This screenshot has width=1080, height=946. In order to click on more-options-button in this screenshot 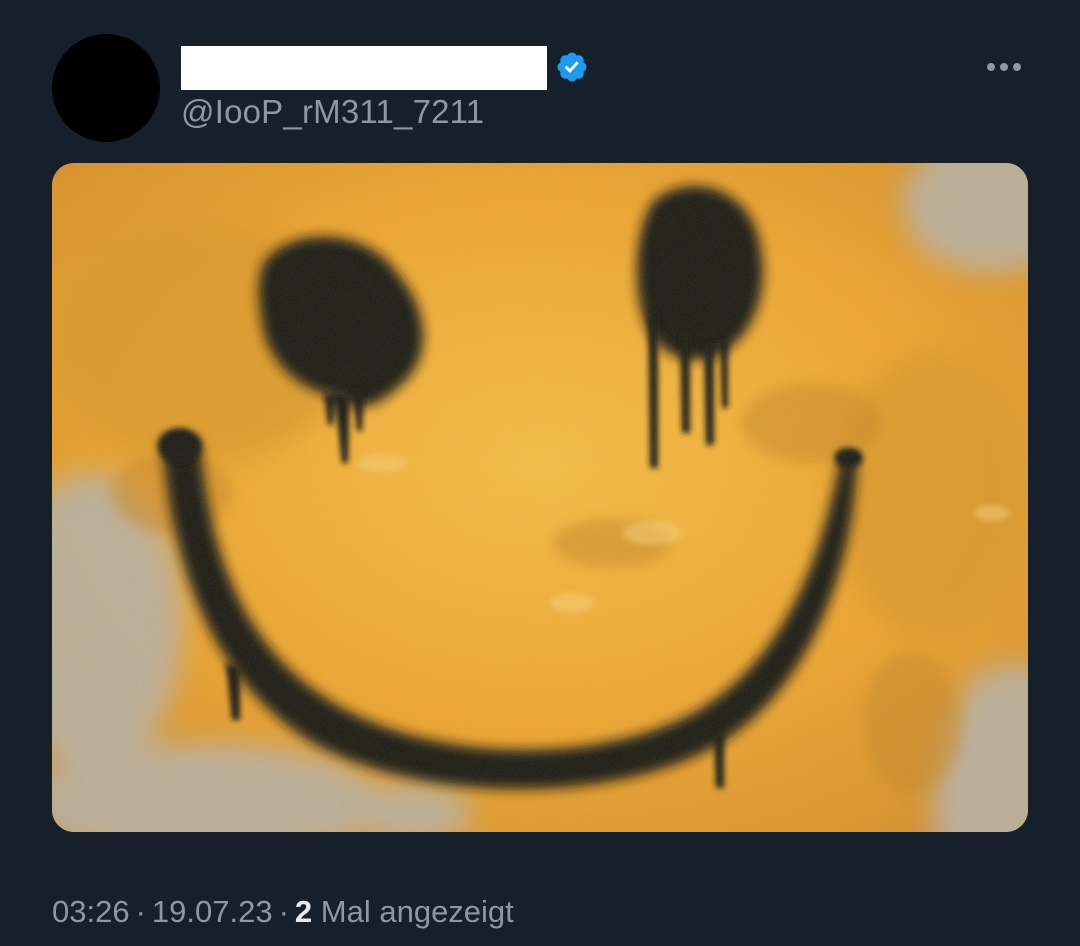, I will do `click(1004, 67)`.